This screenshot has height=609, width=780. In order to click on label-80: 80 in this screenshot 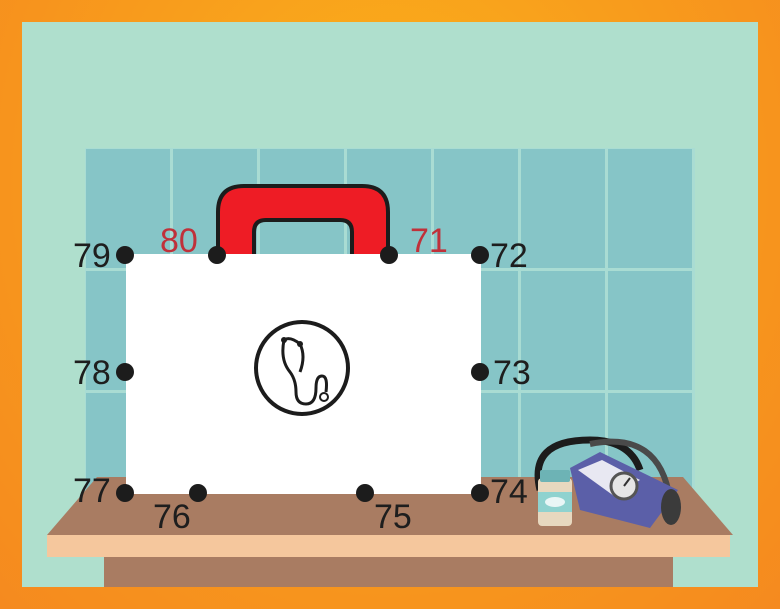, I will do `click(179, 241)`.